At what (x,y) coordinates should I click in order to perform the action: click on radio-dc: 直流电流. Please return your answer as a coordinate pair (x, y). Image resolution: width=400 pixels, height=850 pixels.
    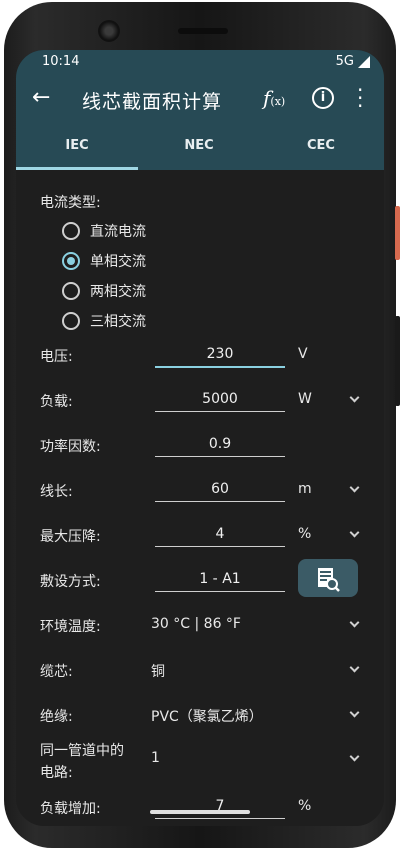
    Looking at the image, I should click on (104, 231).